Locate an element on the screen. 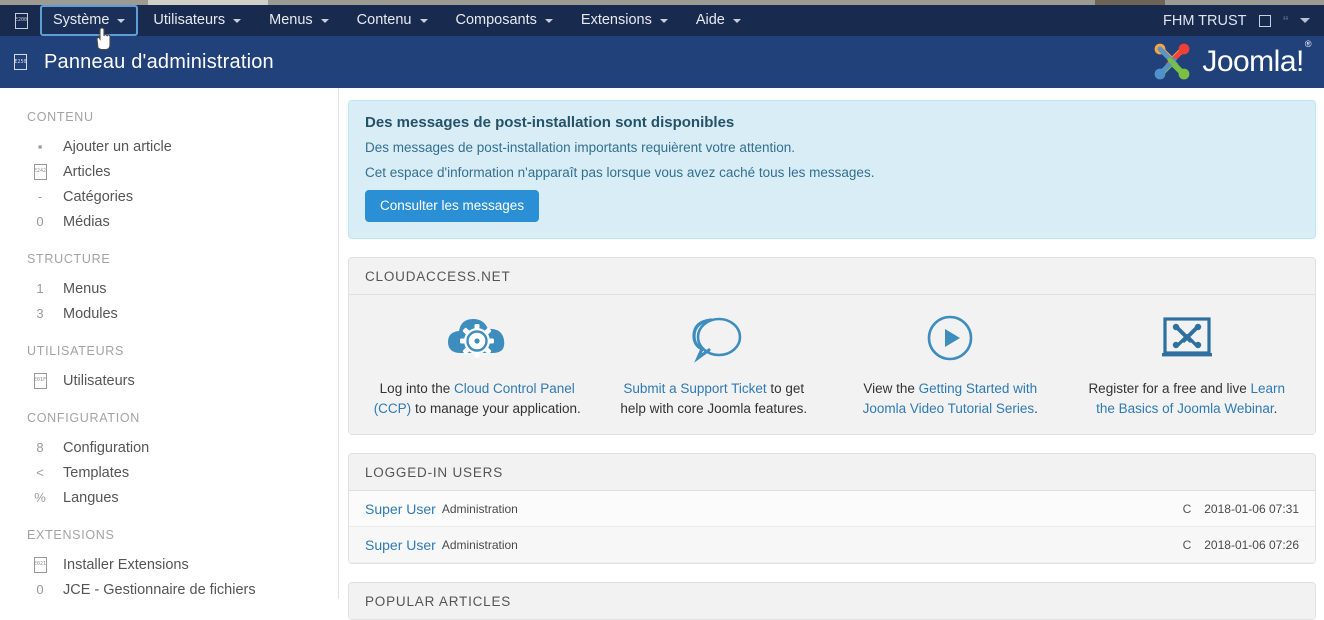 Image resolution: width=1324 pixels, height=620 pixels. menu-item-systeme: Système is located at coordinates (89, 20).